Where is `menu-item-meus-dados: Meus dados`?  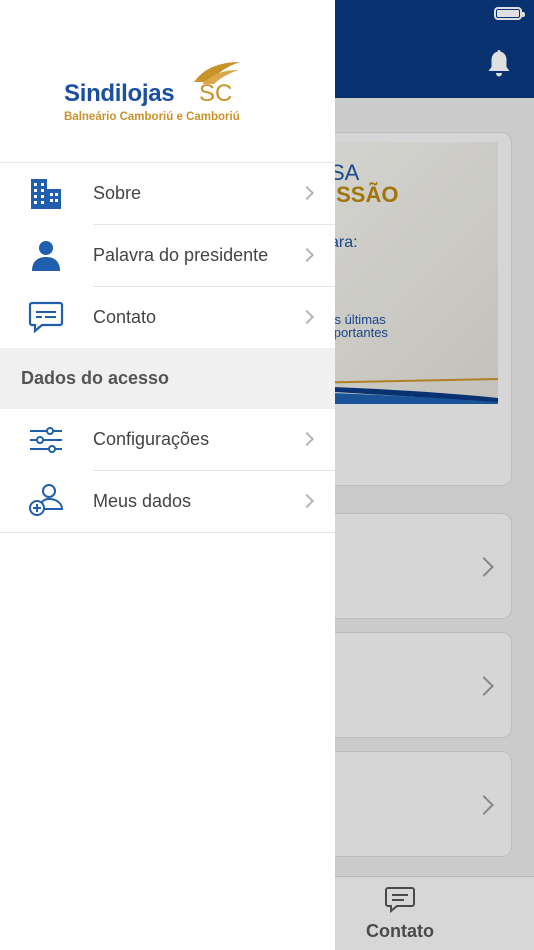
menu-item-meus-dados: Meus dados is located at coordinates (167, 502).